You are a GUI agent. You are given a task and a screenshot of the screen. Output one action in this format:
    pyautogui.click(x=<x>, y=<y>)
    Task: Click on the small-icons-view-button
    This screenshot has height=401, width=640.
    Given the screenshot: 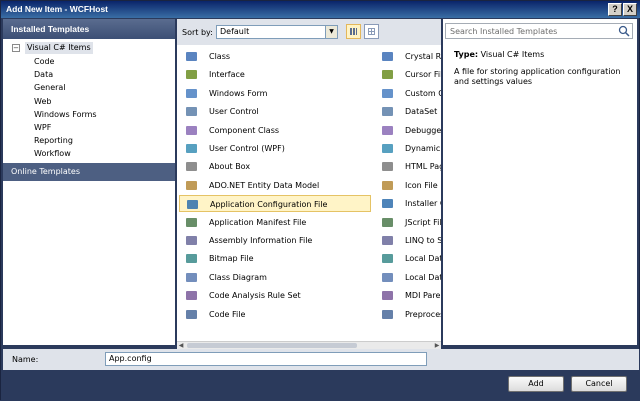 What is the action you would take?
    pyautogui.click(x=371, y=31)
    